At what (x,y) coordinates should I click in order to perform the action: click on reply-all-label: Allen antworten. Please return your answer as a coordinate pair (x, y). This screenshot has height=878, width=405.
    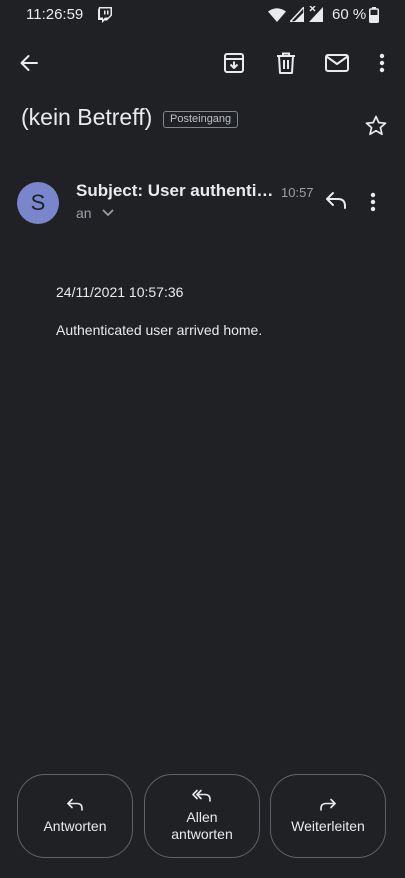
    Looking at the image, I should click on (201, 826).